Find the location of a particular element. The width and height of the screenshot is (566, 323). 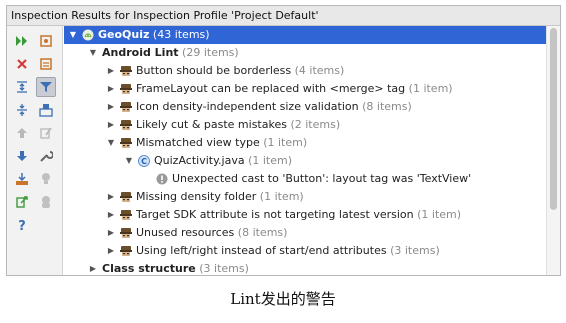

file-icon is located at coordinates (46, 64).